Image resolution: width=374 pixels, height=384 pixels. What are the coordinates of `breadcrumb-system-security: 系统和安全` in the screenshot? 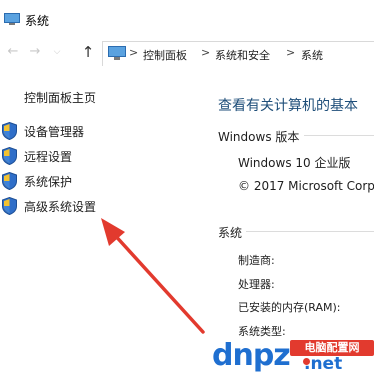 It's located at (242, 55).